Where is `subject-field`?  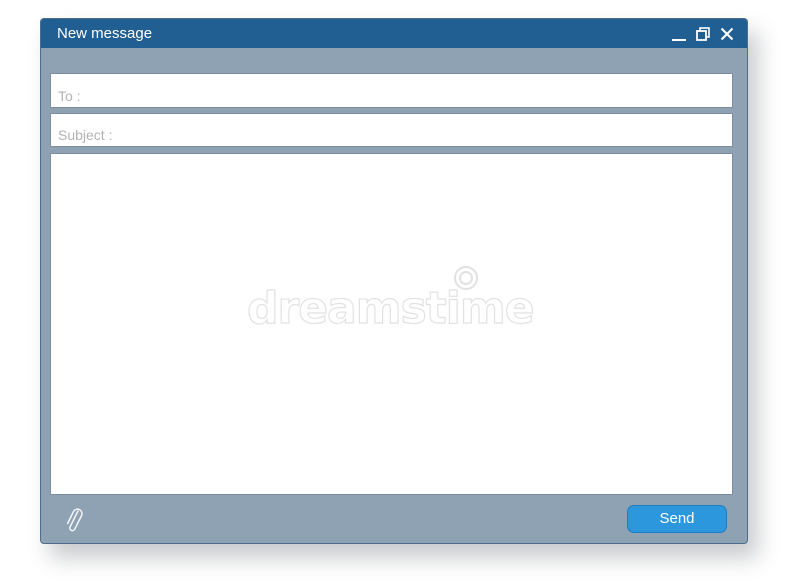
subject-field is located at coordinates (391, 130).